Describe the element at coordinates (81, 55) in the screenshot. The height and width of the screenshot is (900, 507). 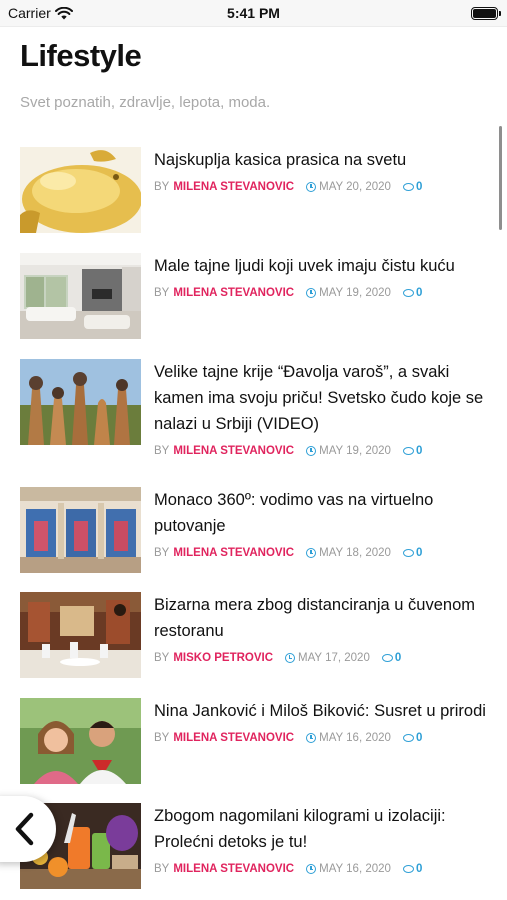
I see `page-title: Lifestyle` at that location.